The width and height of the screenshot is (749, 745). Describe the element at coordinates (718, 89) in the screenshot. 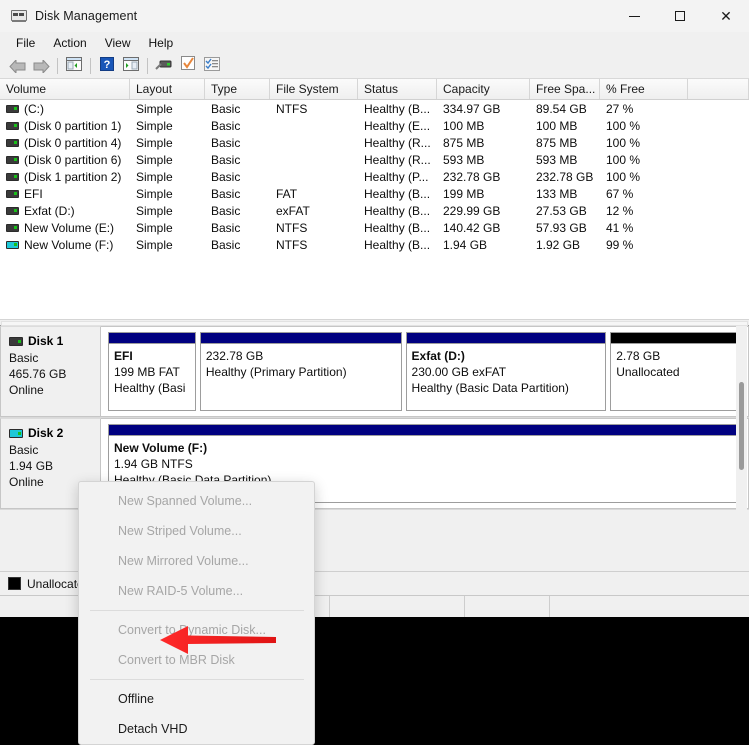

I see `column-header-blank` at that location.